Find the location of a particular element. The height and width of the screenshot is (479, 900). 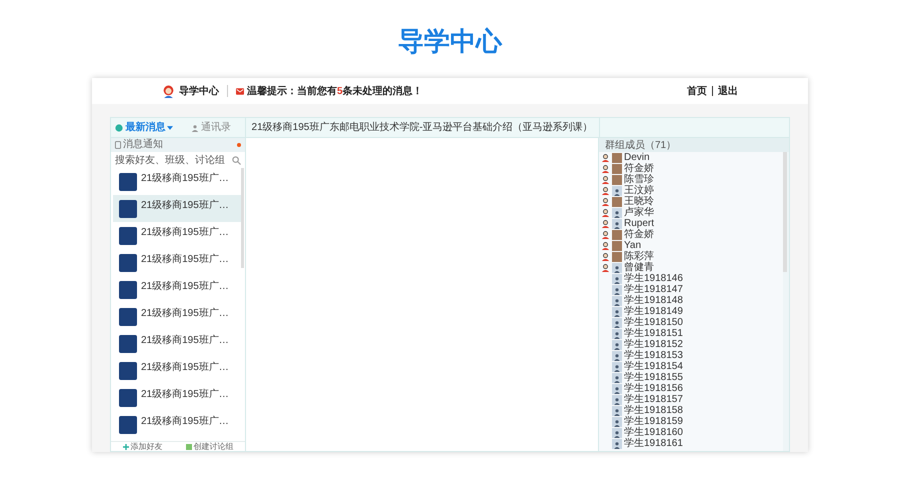

member-name: 学生1918156 is located at coordinates (653, 388).